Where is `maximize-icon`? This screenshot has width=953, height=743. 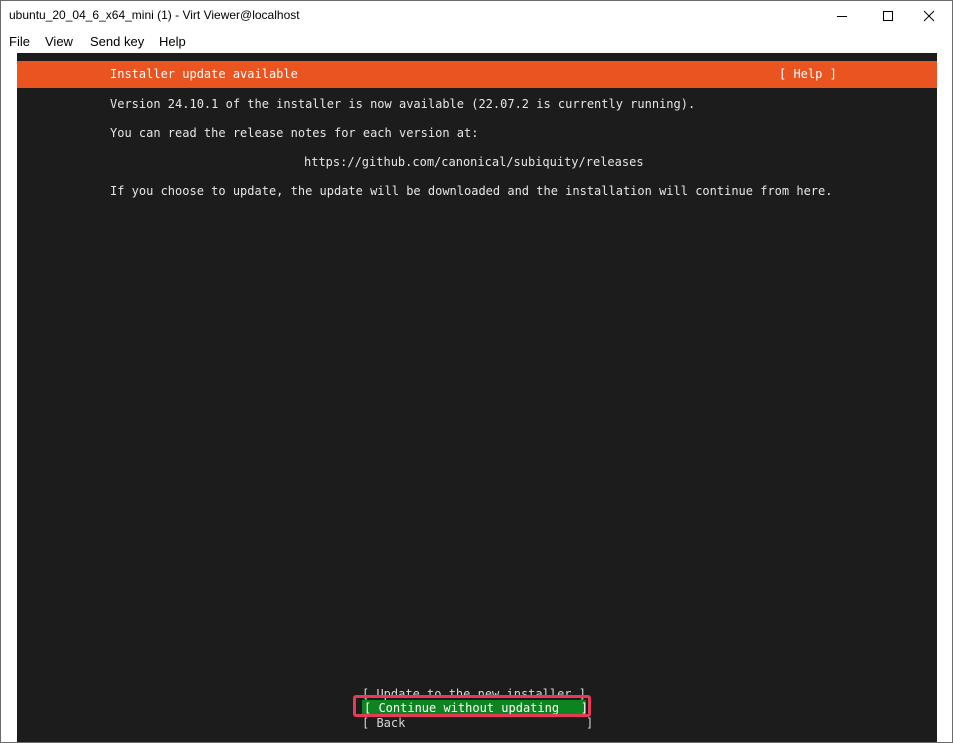 maximize-icon is located at coordinates (888, 15).